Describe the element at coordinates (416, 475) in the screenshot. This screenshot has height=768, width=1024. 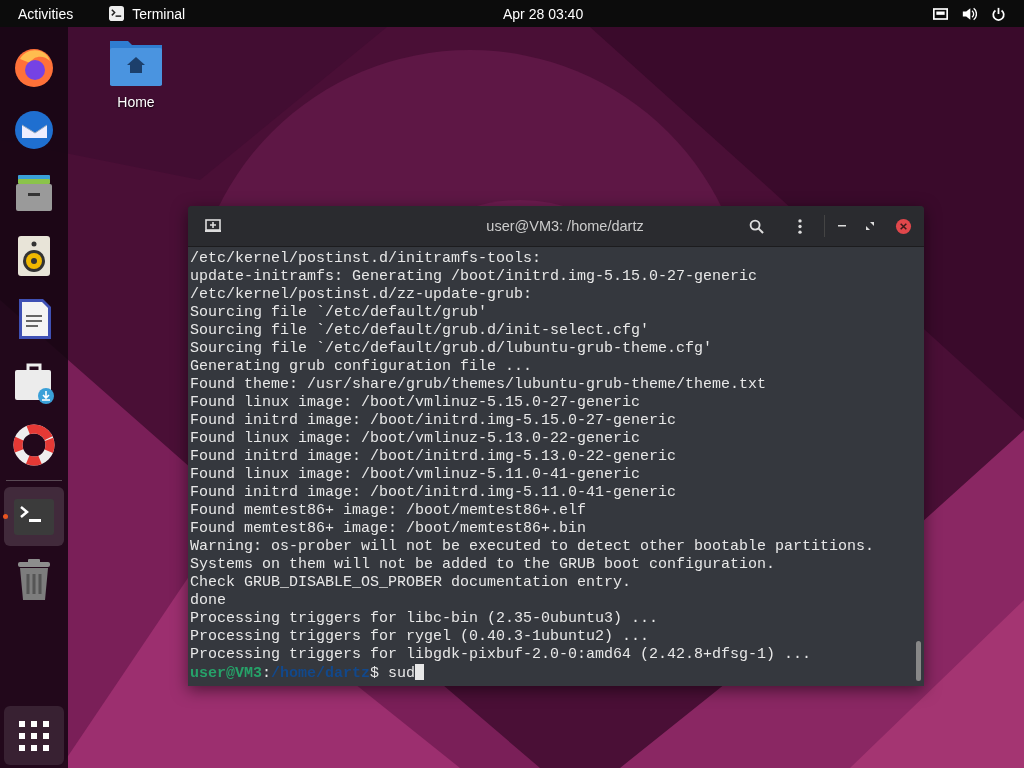
I see `terminal-output-line: Found linux image: /boot/vmlinuz-5.11.0-41-generic` at that location.